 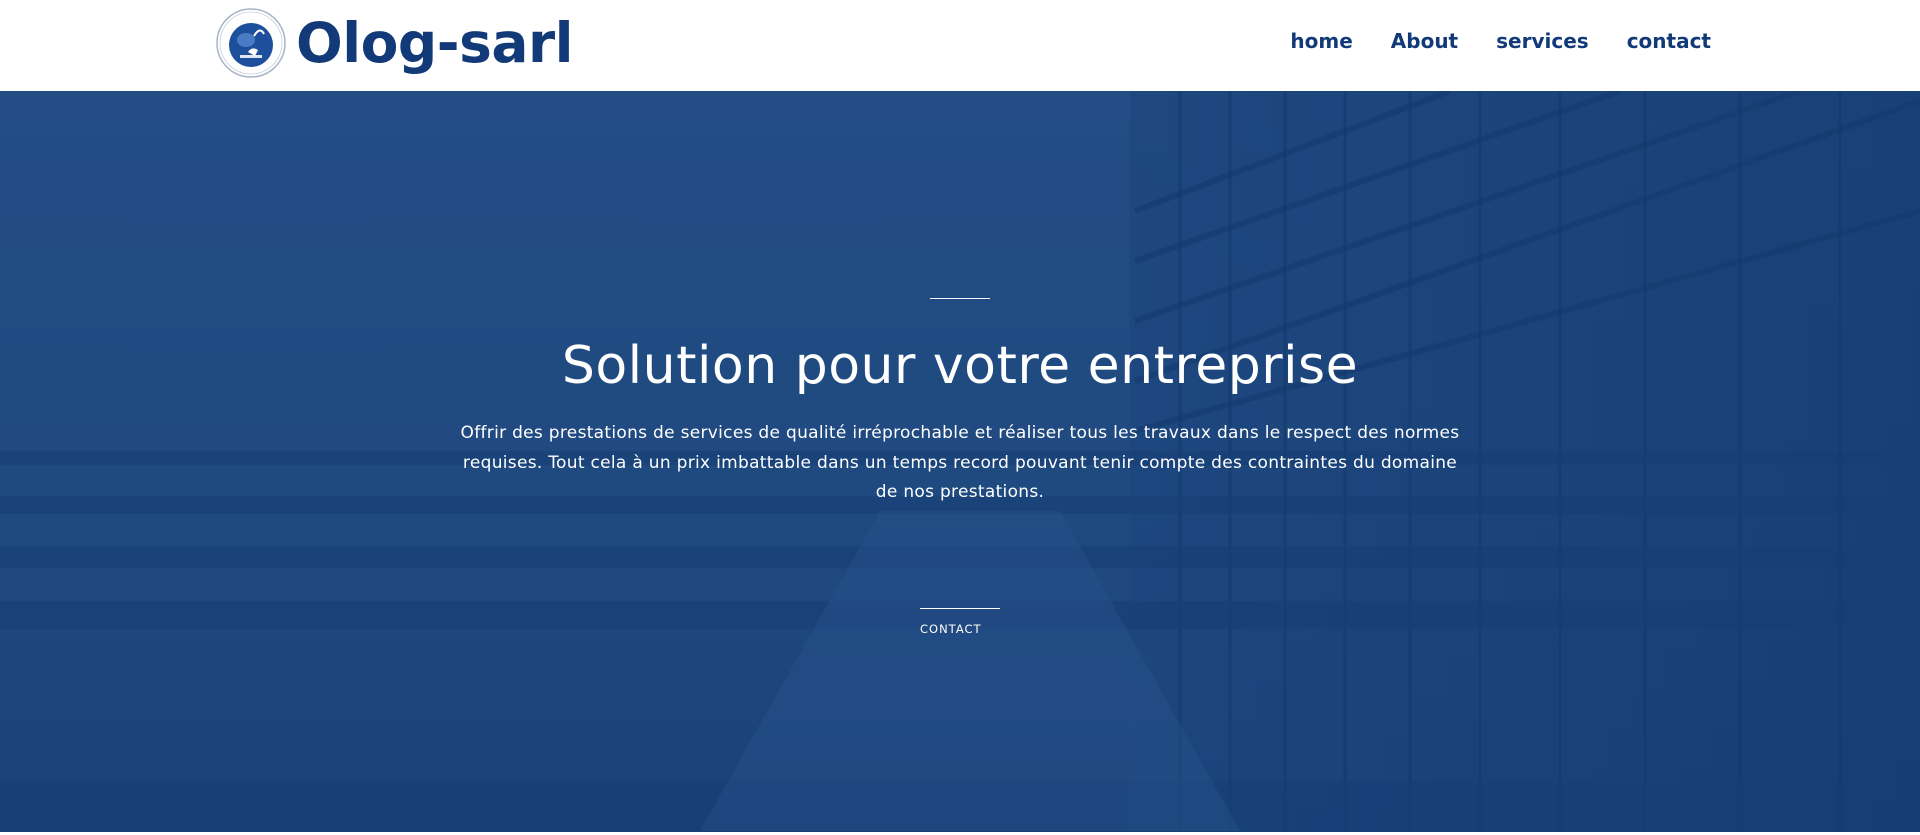 What do you see at coordinates (960, 45) in the screenshot?
I see `site-header: Olog-sarl home About services contact` at bounding box center [960, 45].